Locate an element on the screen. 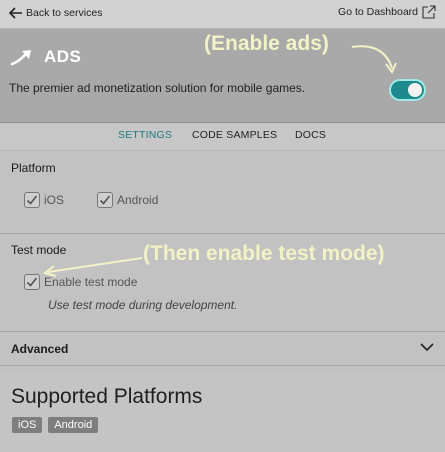 Image resolution: width=445 pixels, height=452 pixels. ios-checkbox-box is located at coordinates (32, 200).